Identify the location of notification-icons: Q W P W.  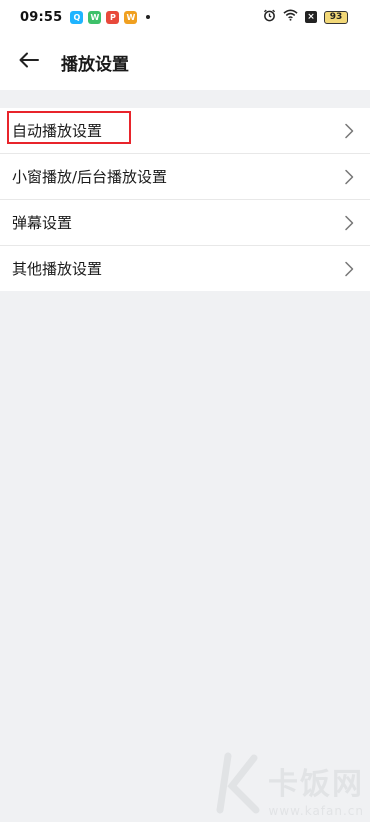
(110, 17).